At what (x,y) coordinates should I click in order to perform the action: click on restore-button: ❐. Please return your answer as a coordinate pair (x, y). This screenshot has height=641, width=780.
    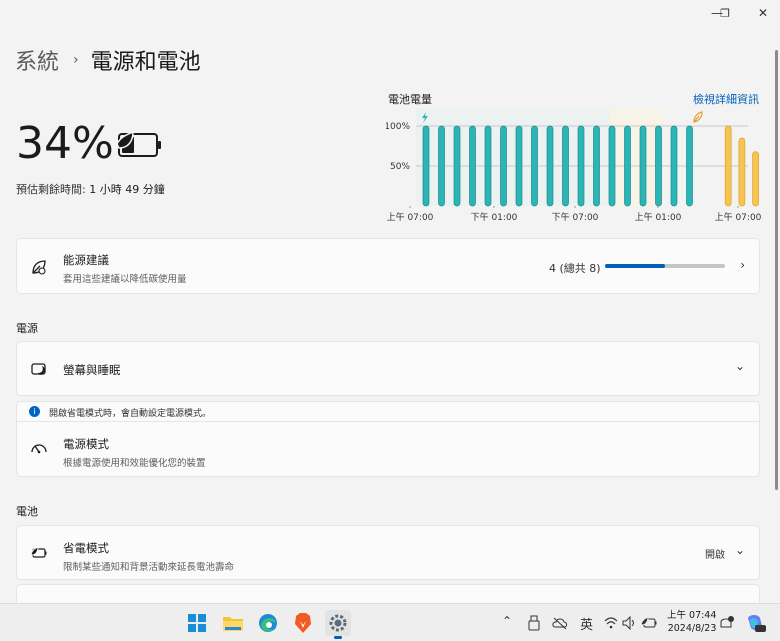
    Looking at the image, I should click on (725, 13).